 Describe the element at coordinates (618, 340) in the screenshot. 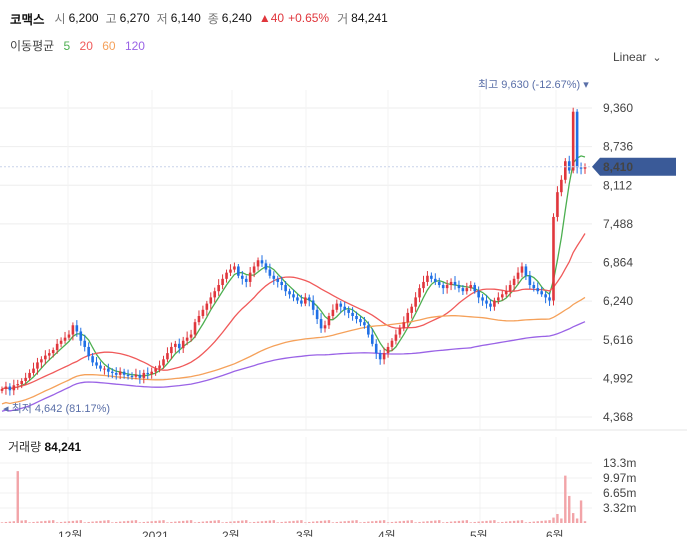

I see `price-tick-label: 5,616` at that location.